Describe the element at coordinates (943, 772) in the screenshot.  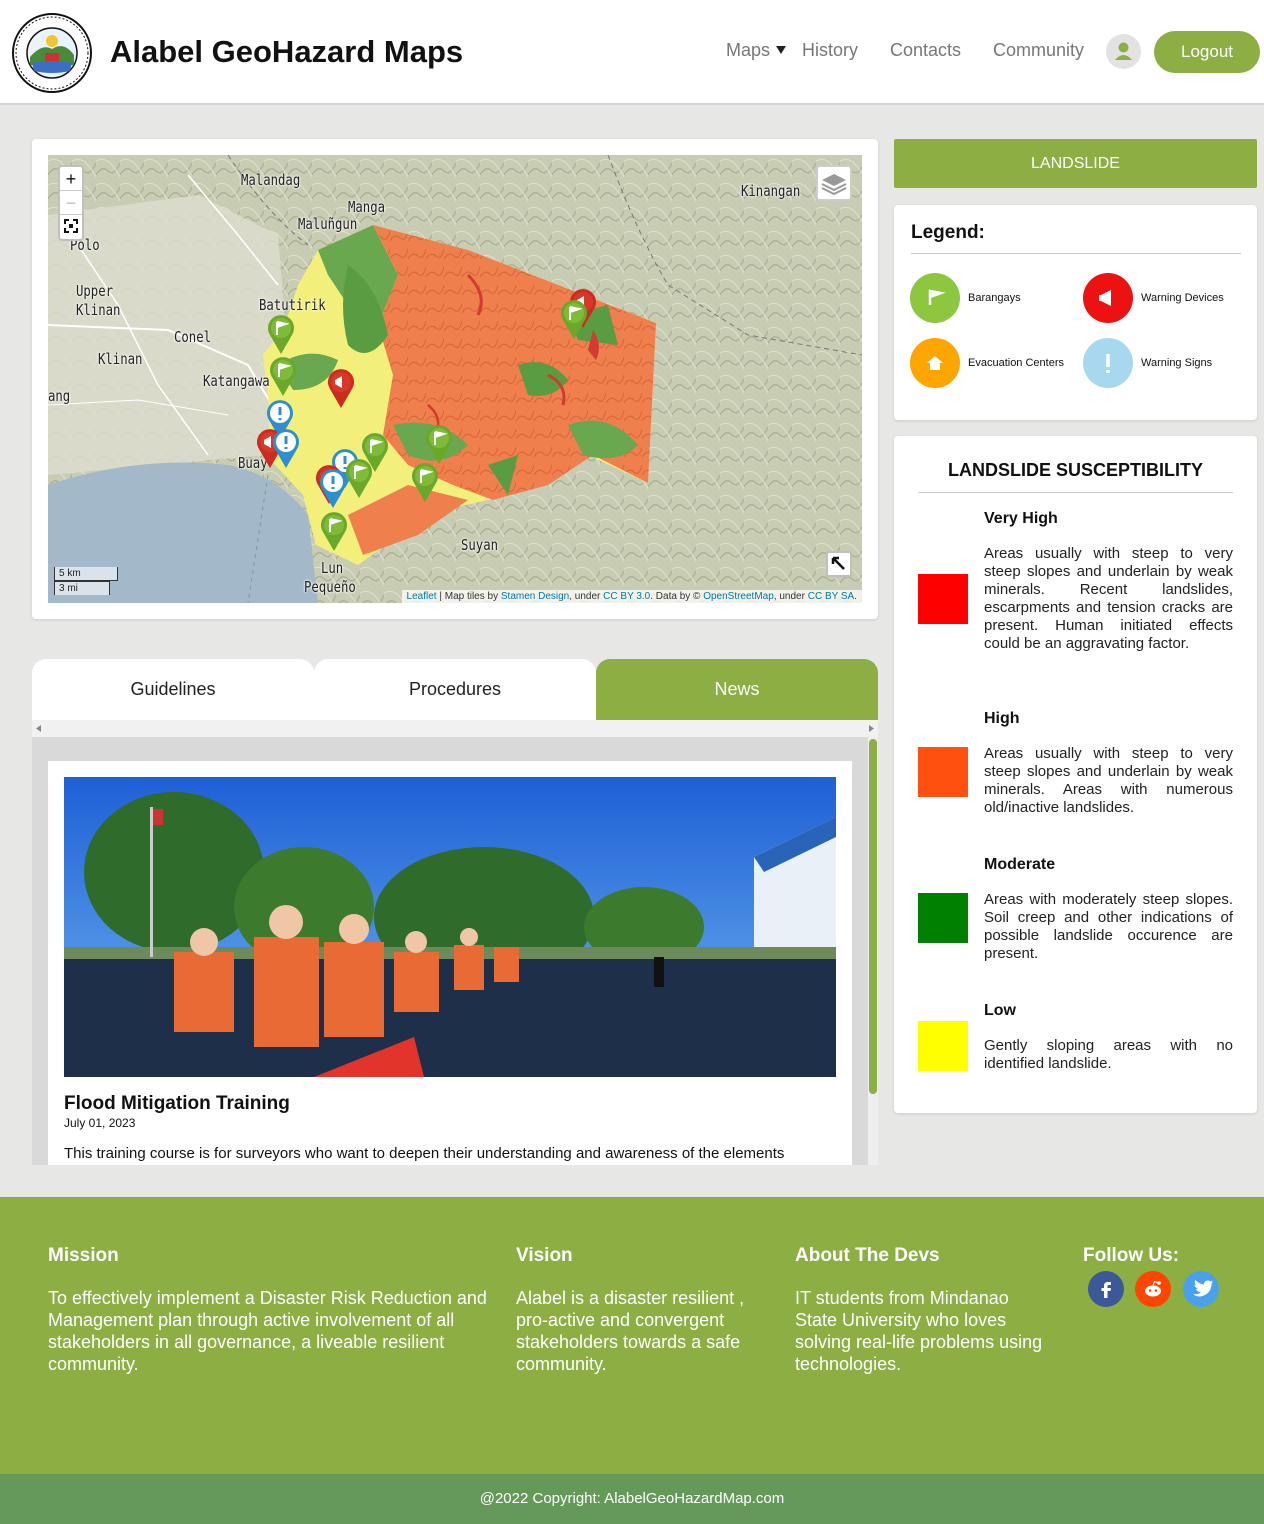
I see `high-swatch` at that location.